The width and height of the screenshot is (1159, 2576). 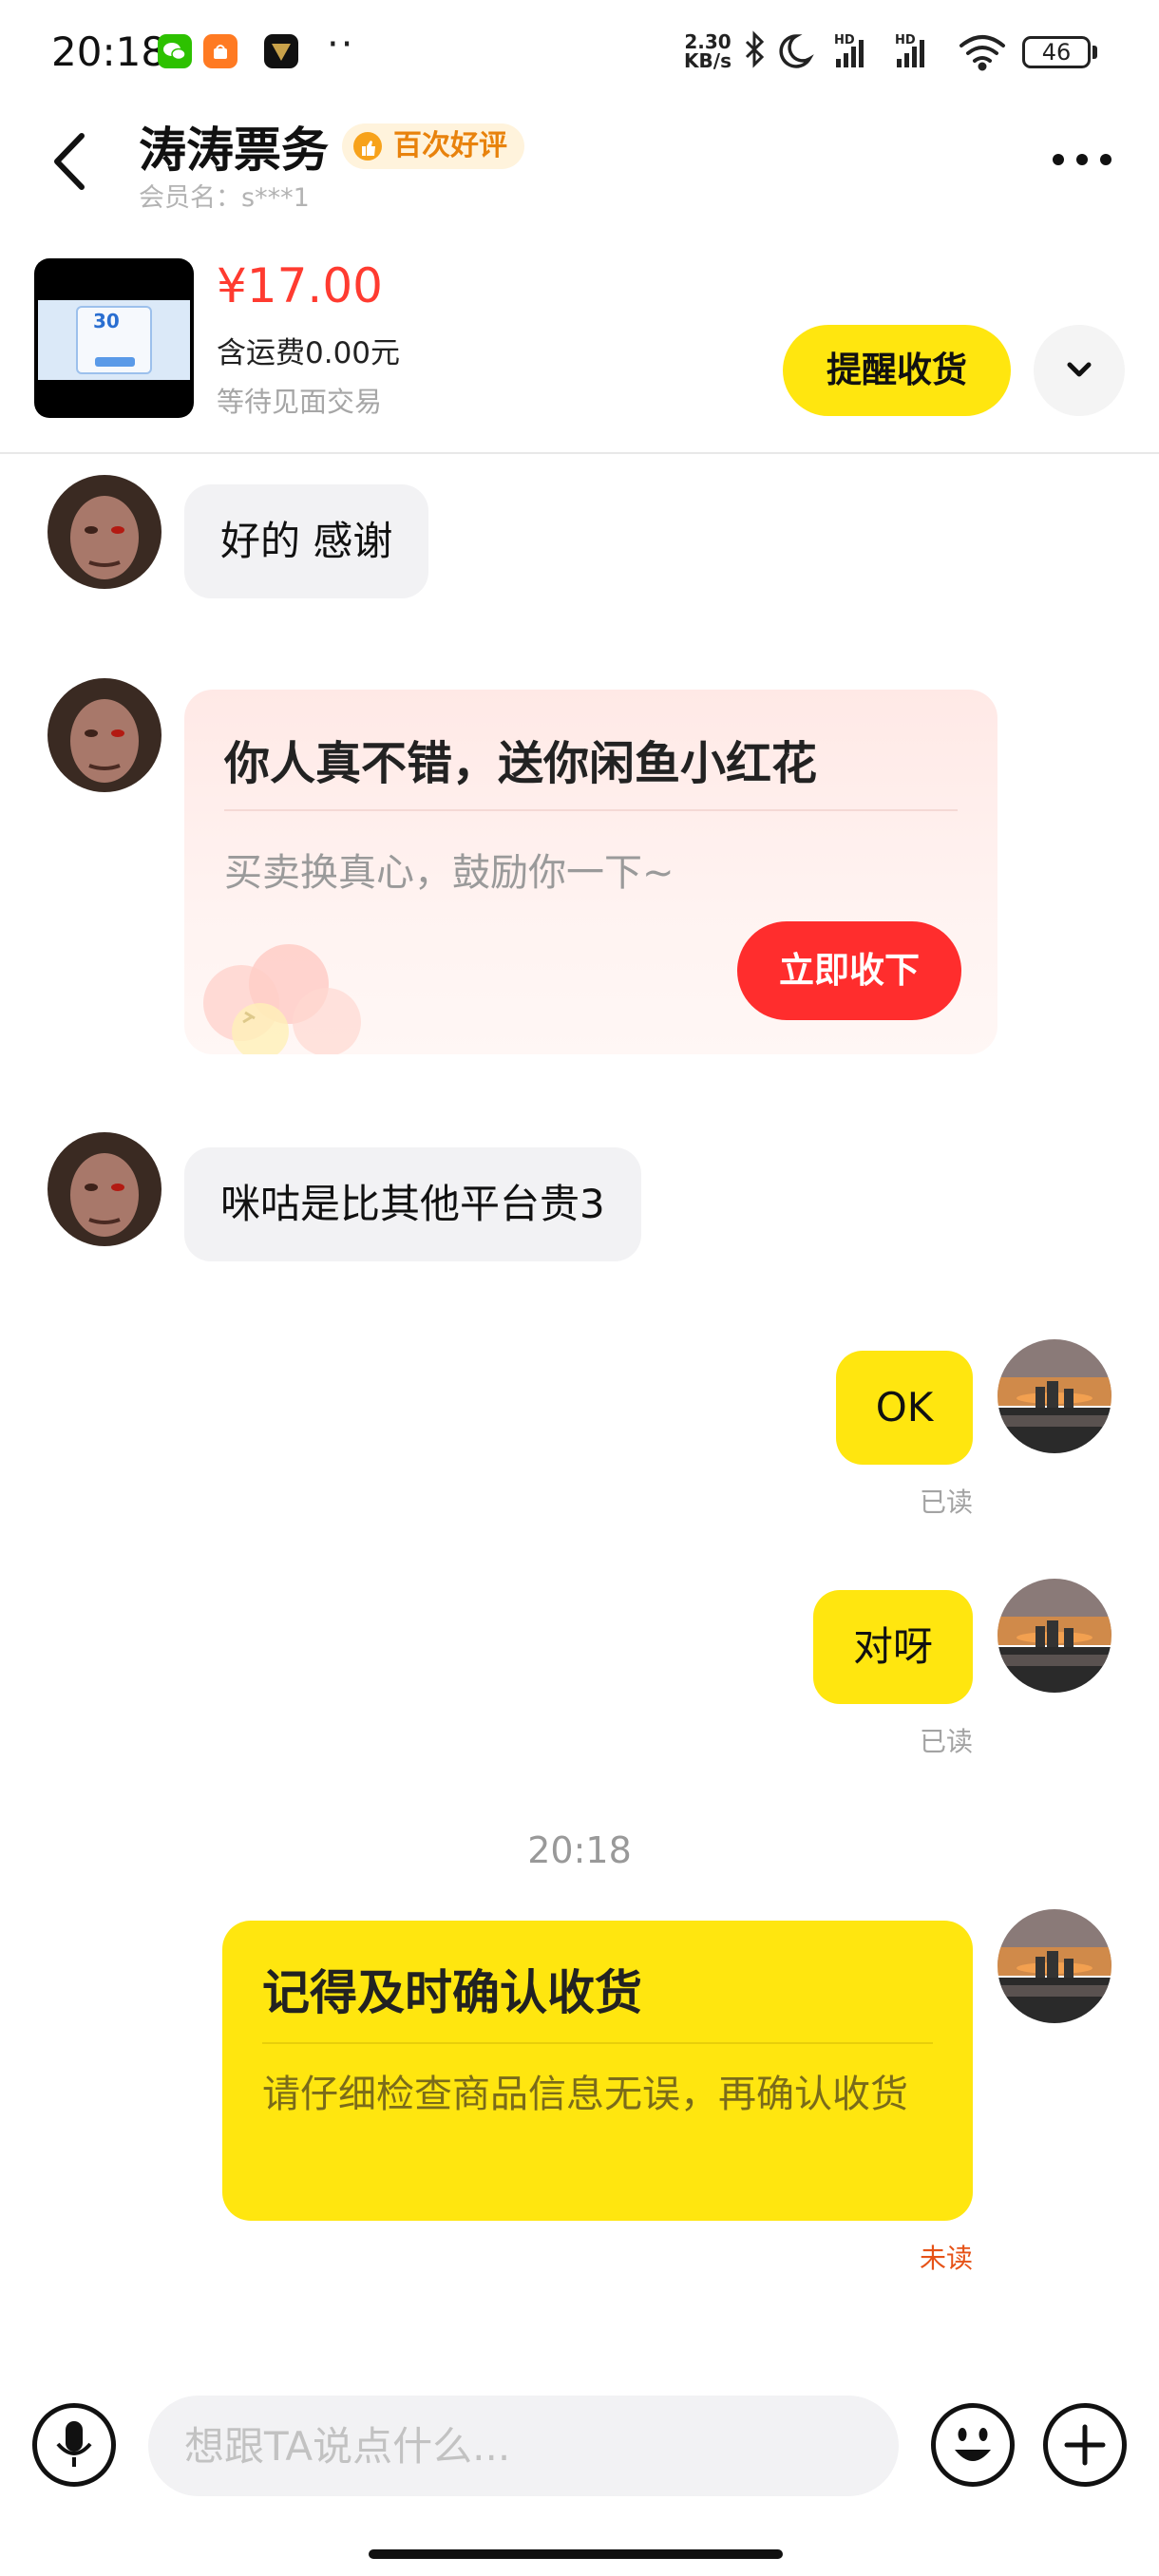 I want to click on emoji-icon, so click(x=973, y=2444).